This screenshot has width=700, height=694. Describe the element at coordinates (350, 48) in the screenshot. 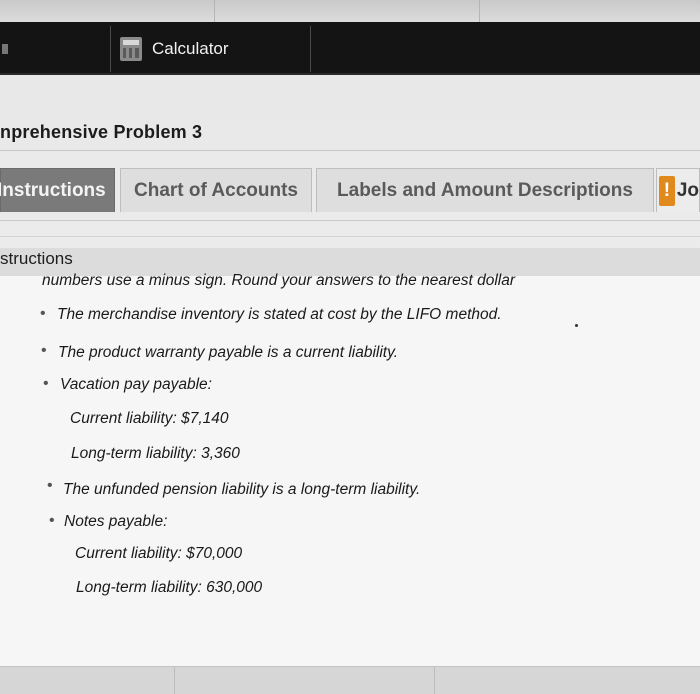

I see `top-toolbar: Calculator` at that location.